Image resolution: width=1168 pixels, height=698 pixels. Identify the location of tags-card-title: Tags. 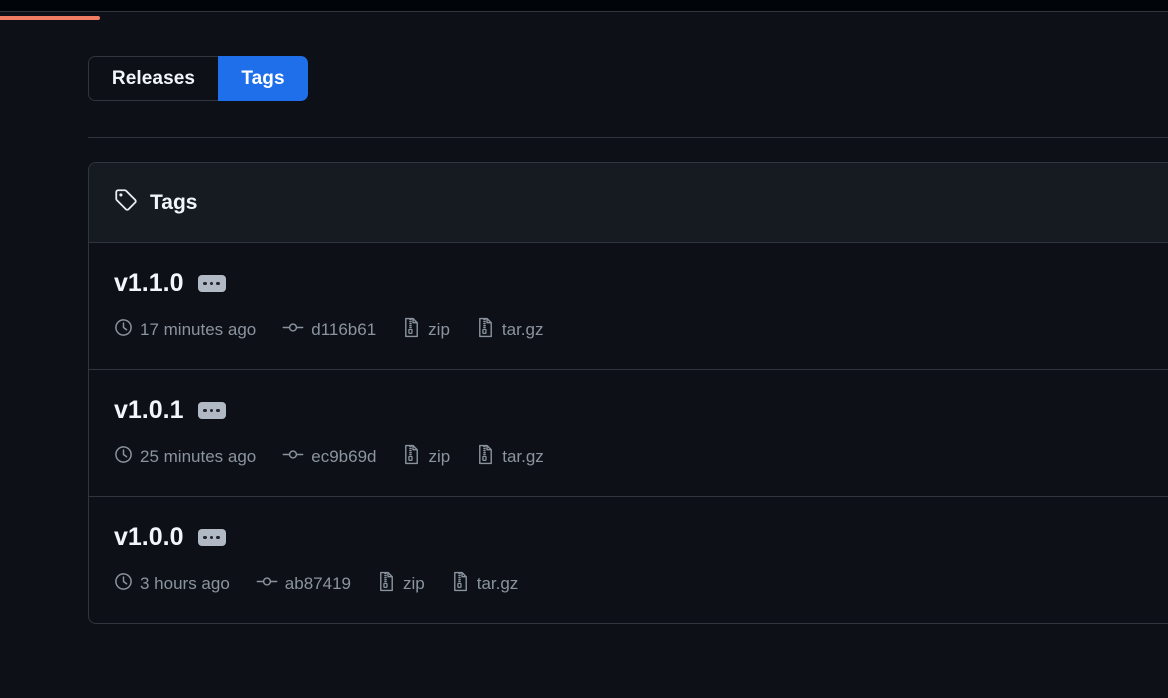
(174, 202).